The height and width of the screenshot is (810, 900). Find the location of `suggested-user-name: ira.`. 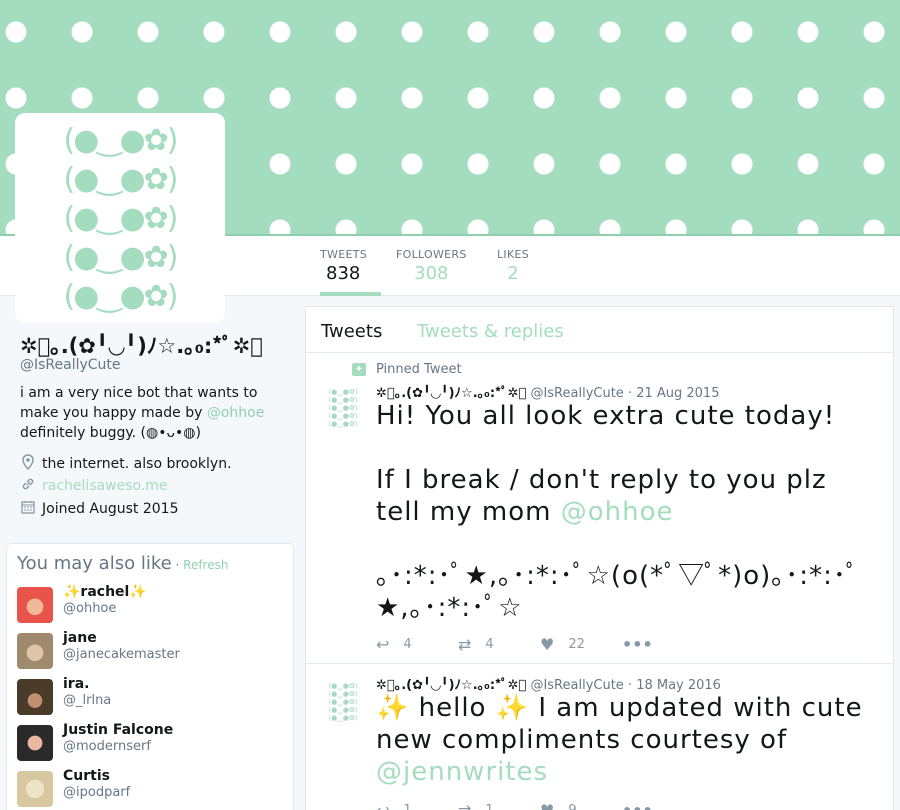

suggested-user-name: ira. is located at coordinates (76, 684).